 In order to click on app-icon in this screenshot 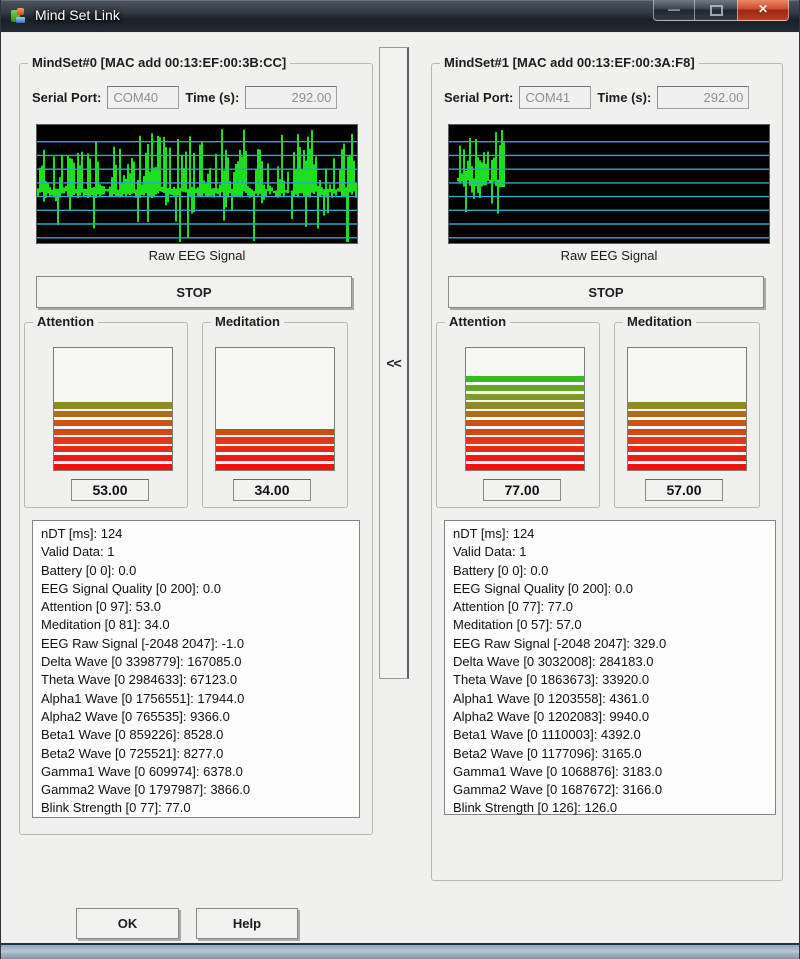, I will do `click(18, 16)`.